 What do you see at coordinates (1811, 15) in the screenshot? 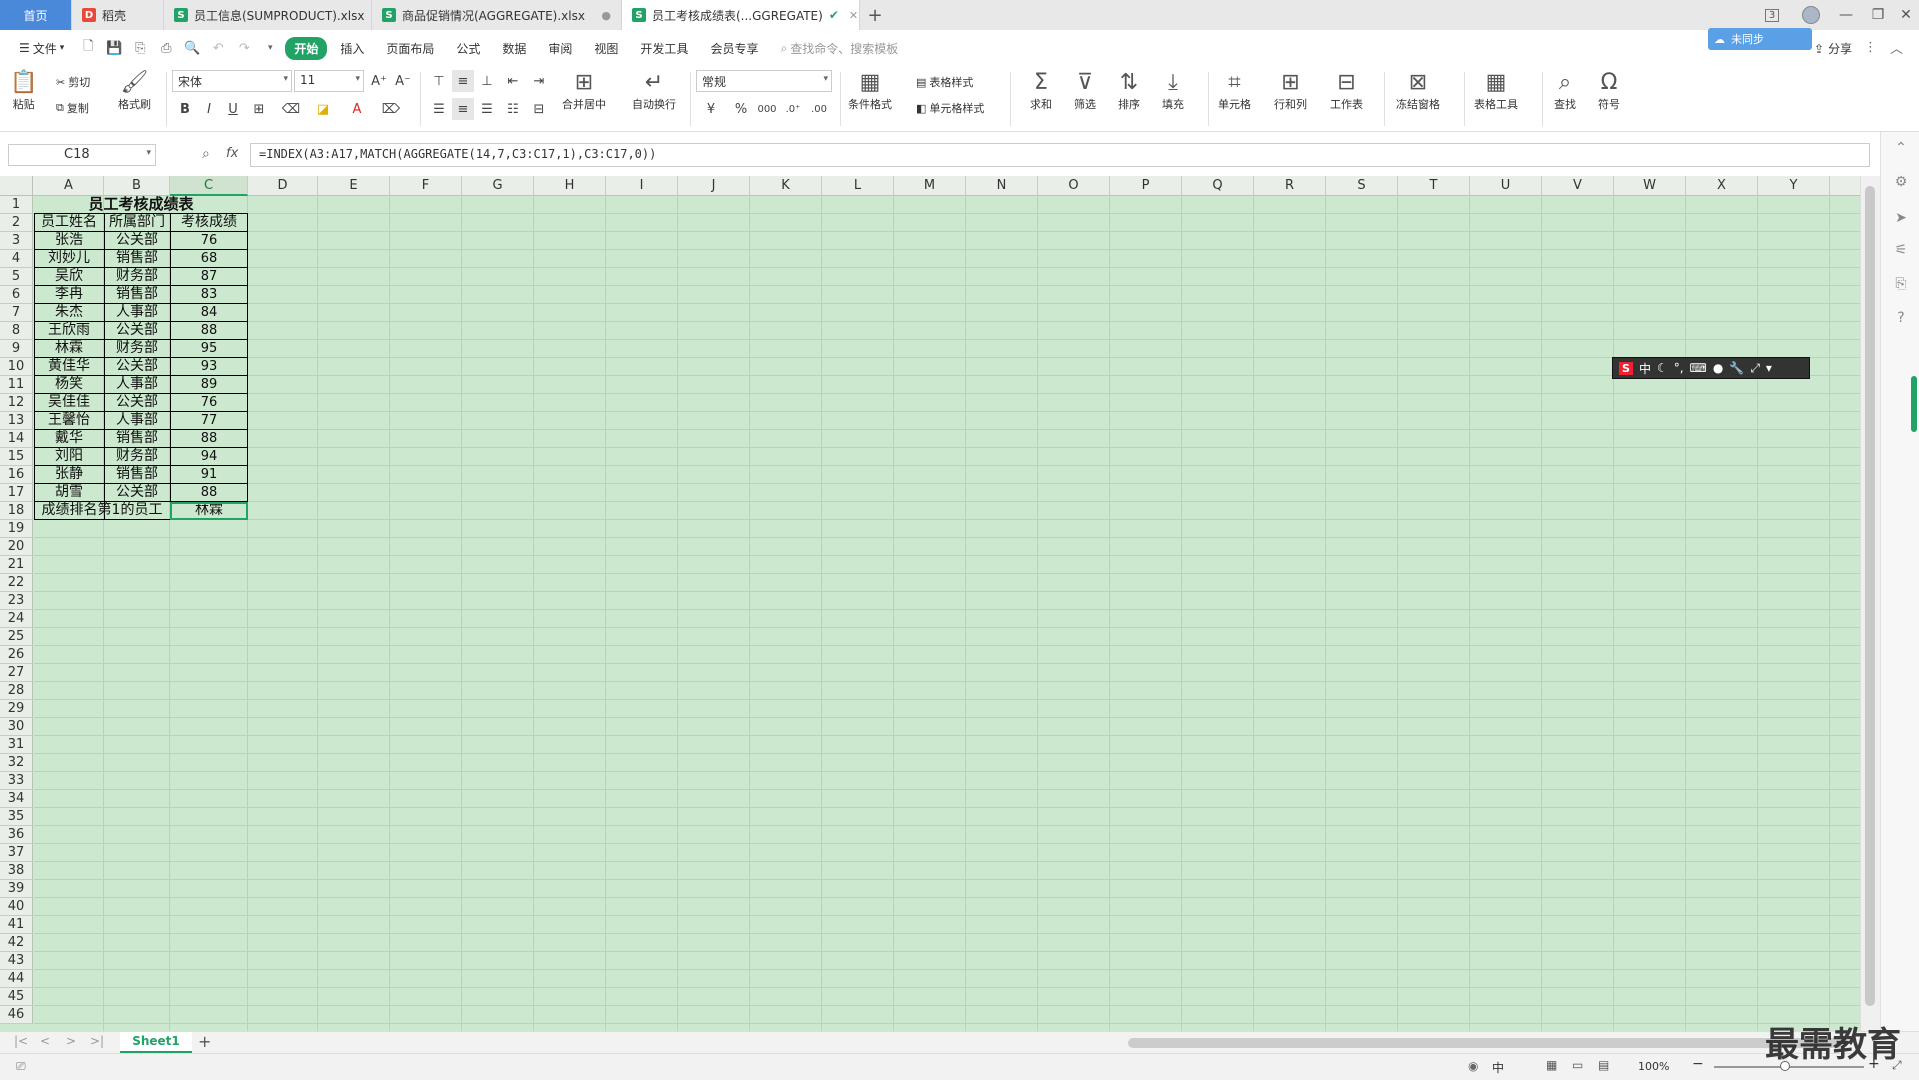
I see `avatar` at bounding box center [1811, 15].